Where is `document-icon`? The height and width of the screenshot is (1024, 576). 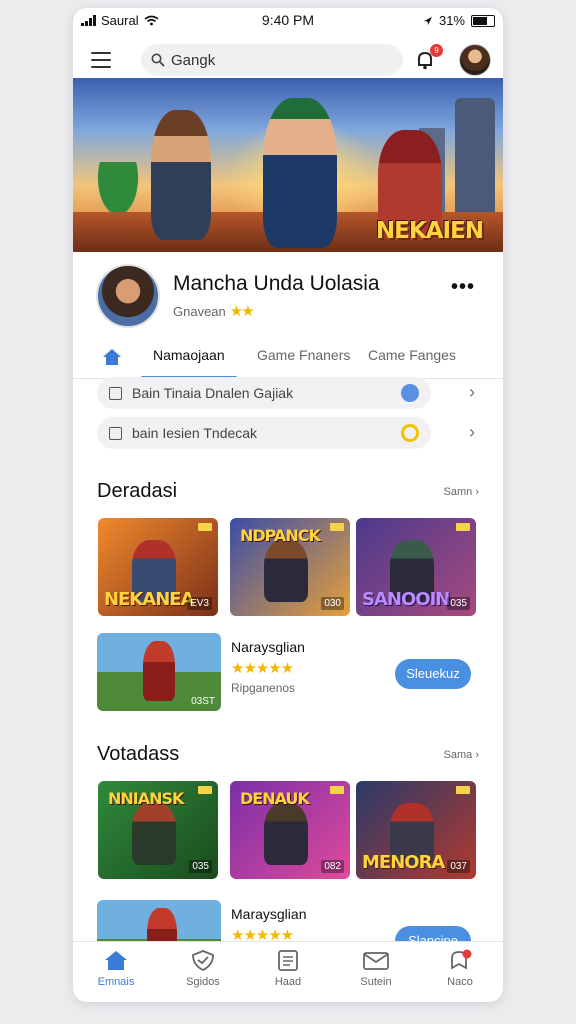
document-icon is located at coordinates (288, 960).